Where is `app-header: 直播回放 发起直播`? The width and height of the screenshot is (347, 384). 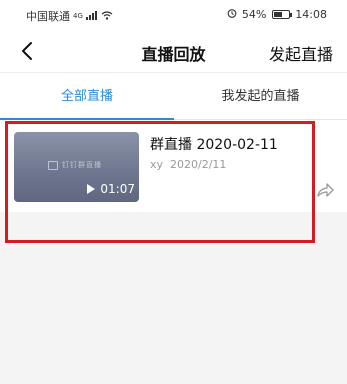
app-header: 直播回放 发起直播 is located at coordinates (173, 51).